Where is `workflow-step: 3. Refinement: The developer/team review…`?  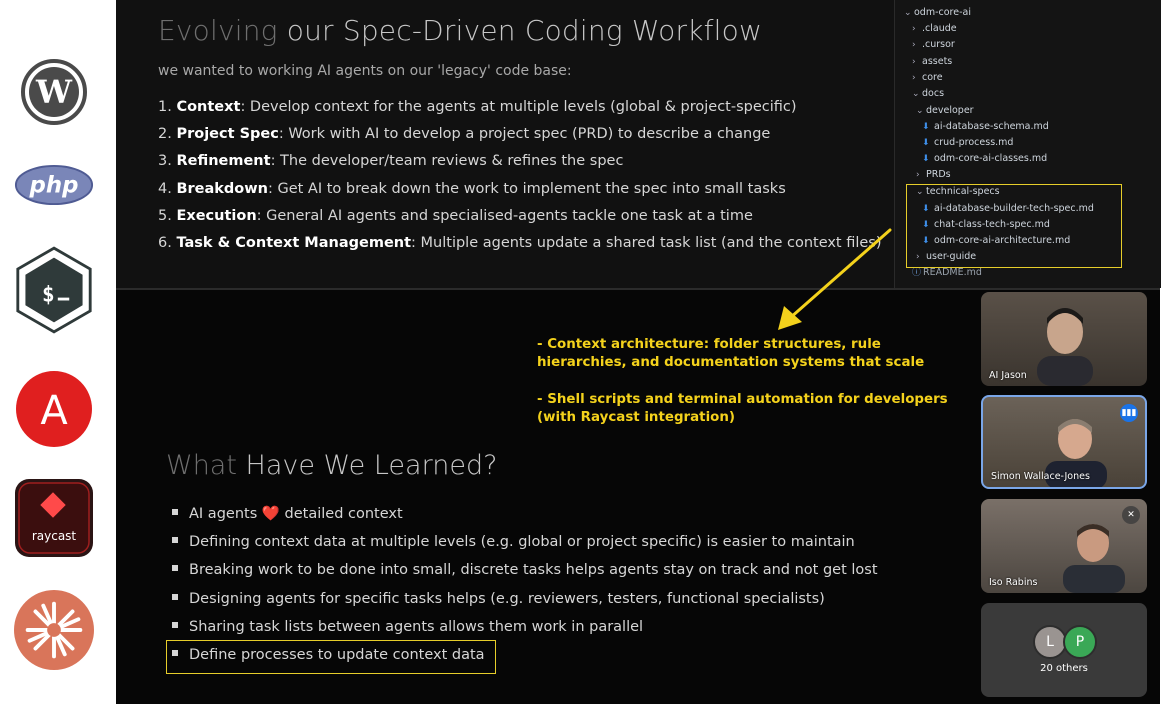
workflow-step: 3. Refinement: The developer/team review… is located at coordinates (391, 161).